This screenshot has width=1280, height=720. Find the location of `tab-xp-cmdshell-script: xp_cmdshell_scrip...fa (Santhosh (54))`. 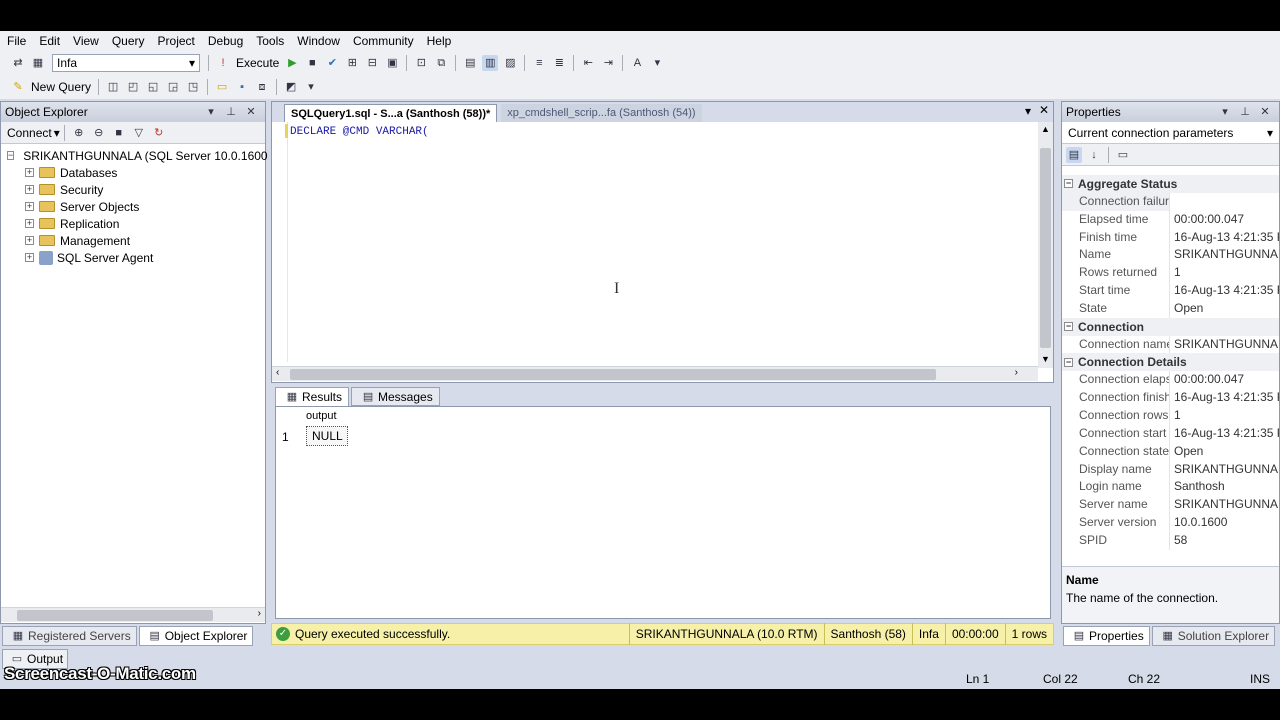

tab-xp-cmdshell-script: xp_cmdshell_scrip...fa (Santhosh (54)) is located at coordinates (601, 113).